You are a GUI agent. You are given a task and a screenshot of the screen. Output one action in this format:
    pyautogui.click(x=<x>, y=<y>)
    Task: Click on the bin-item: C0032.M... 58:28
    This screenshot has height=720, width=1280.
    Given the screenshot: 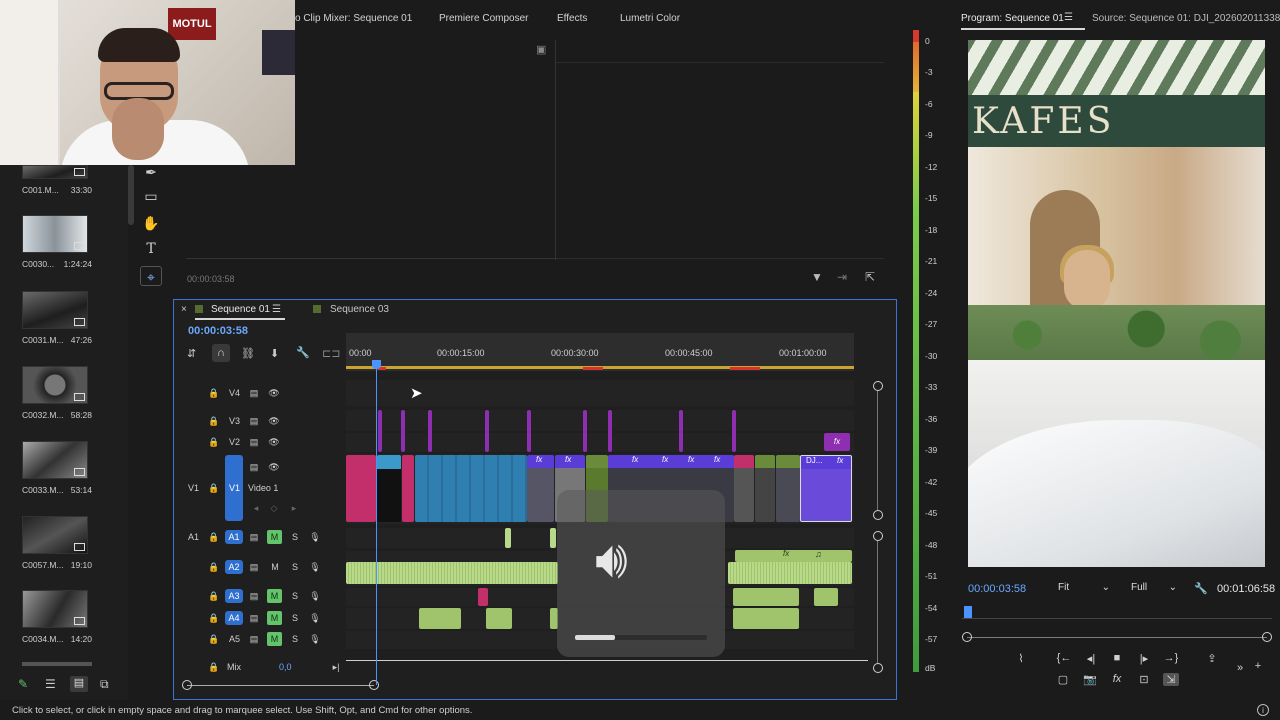 What is the action you would take?
    pyautogui.click(x=57, y=393)
    